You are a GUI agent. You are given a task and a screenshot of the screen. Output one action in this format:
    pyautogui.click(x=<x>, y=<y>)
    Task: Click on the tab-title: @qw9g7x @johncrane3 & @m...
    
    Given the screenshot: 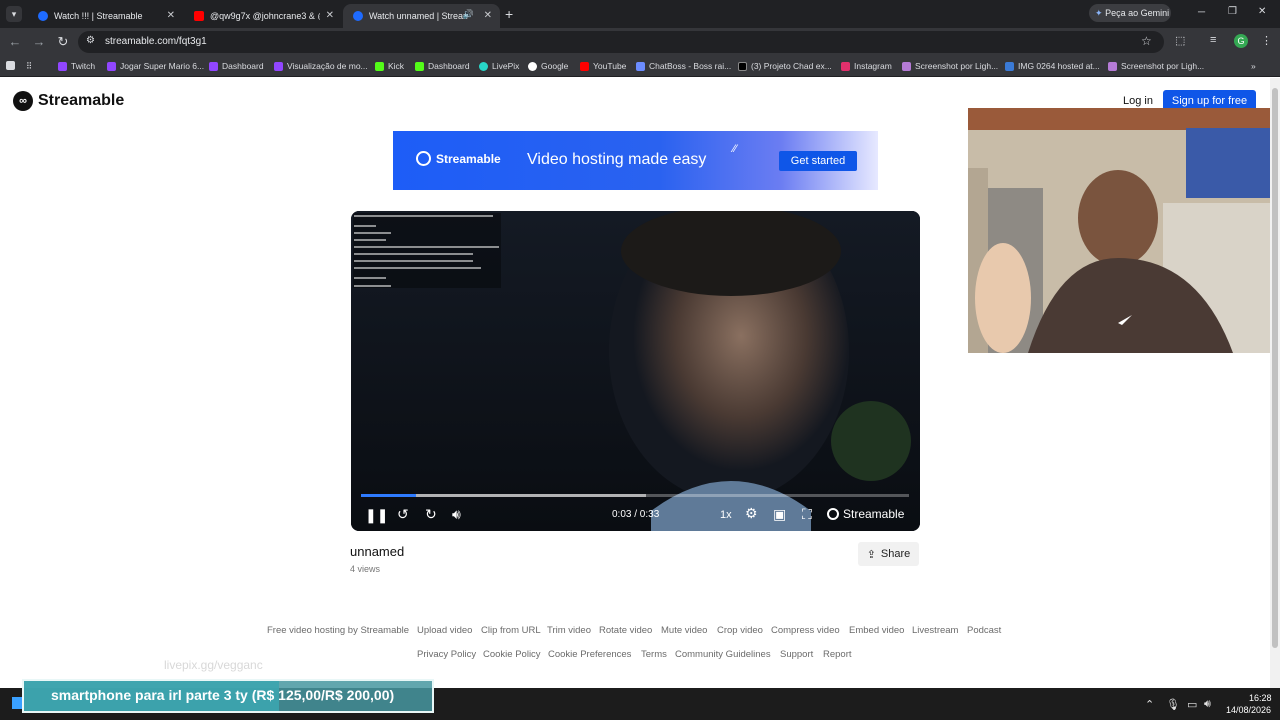 What is the action you would take?
    pyautogui.click(x=265, y=16)
    